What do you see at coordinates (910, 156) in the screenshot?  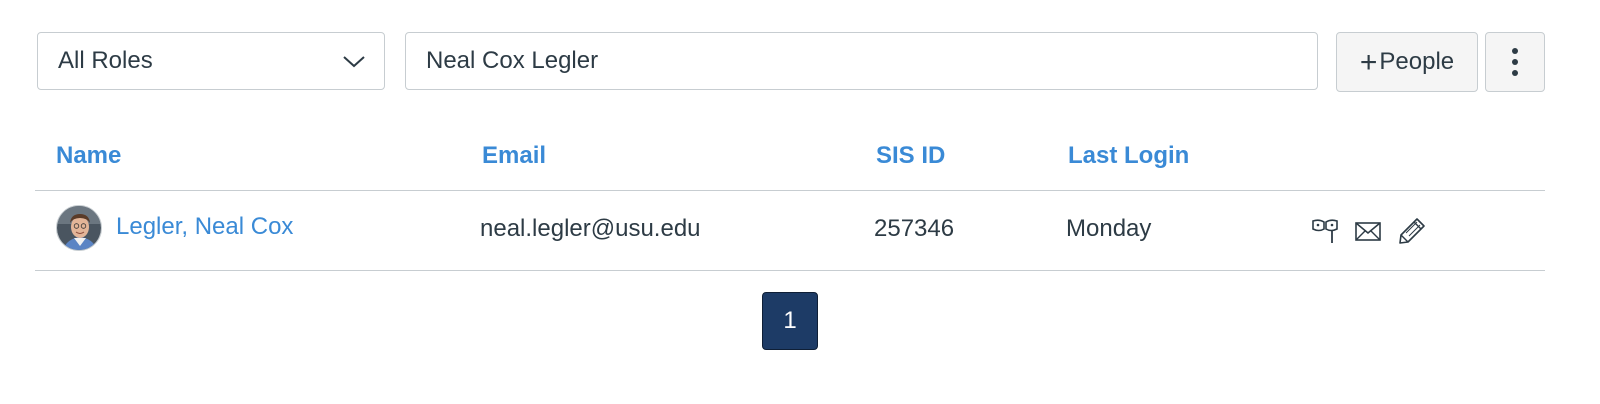 I see `column-header-sis-id: SIS ID` at bounding box center [910, 156].